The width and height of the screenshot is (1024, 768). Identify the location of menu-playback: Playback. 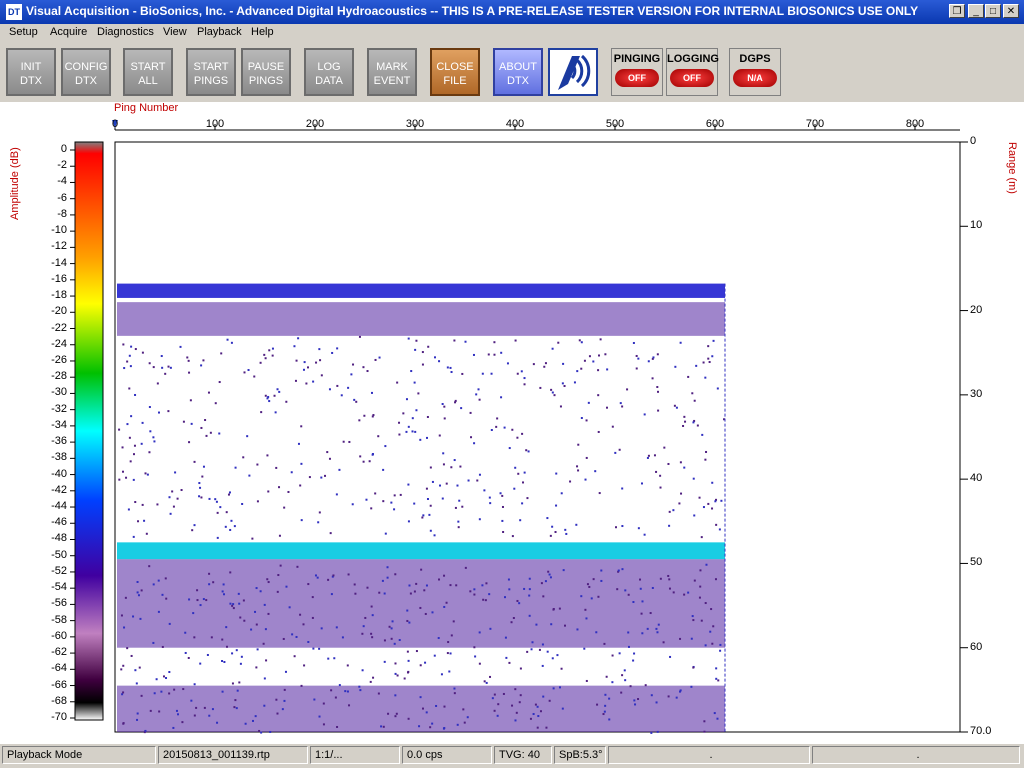
(219, 32).